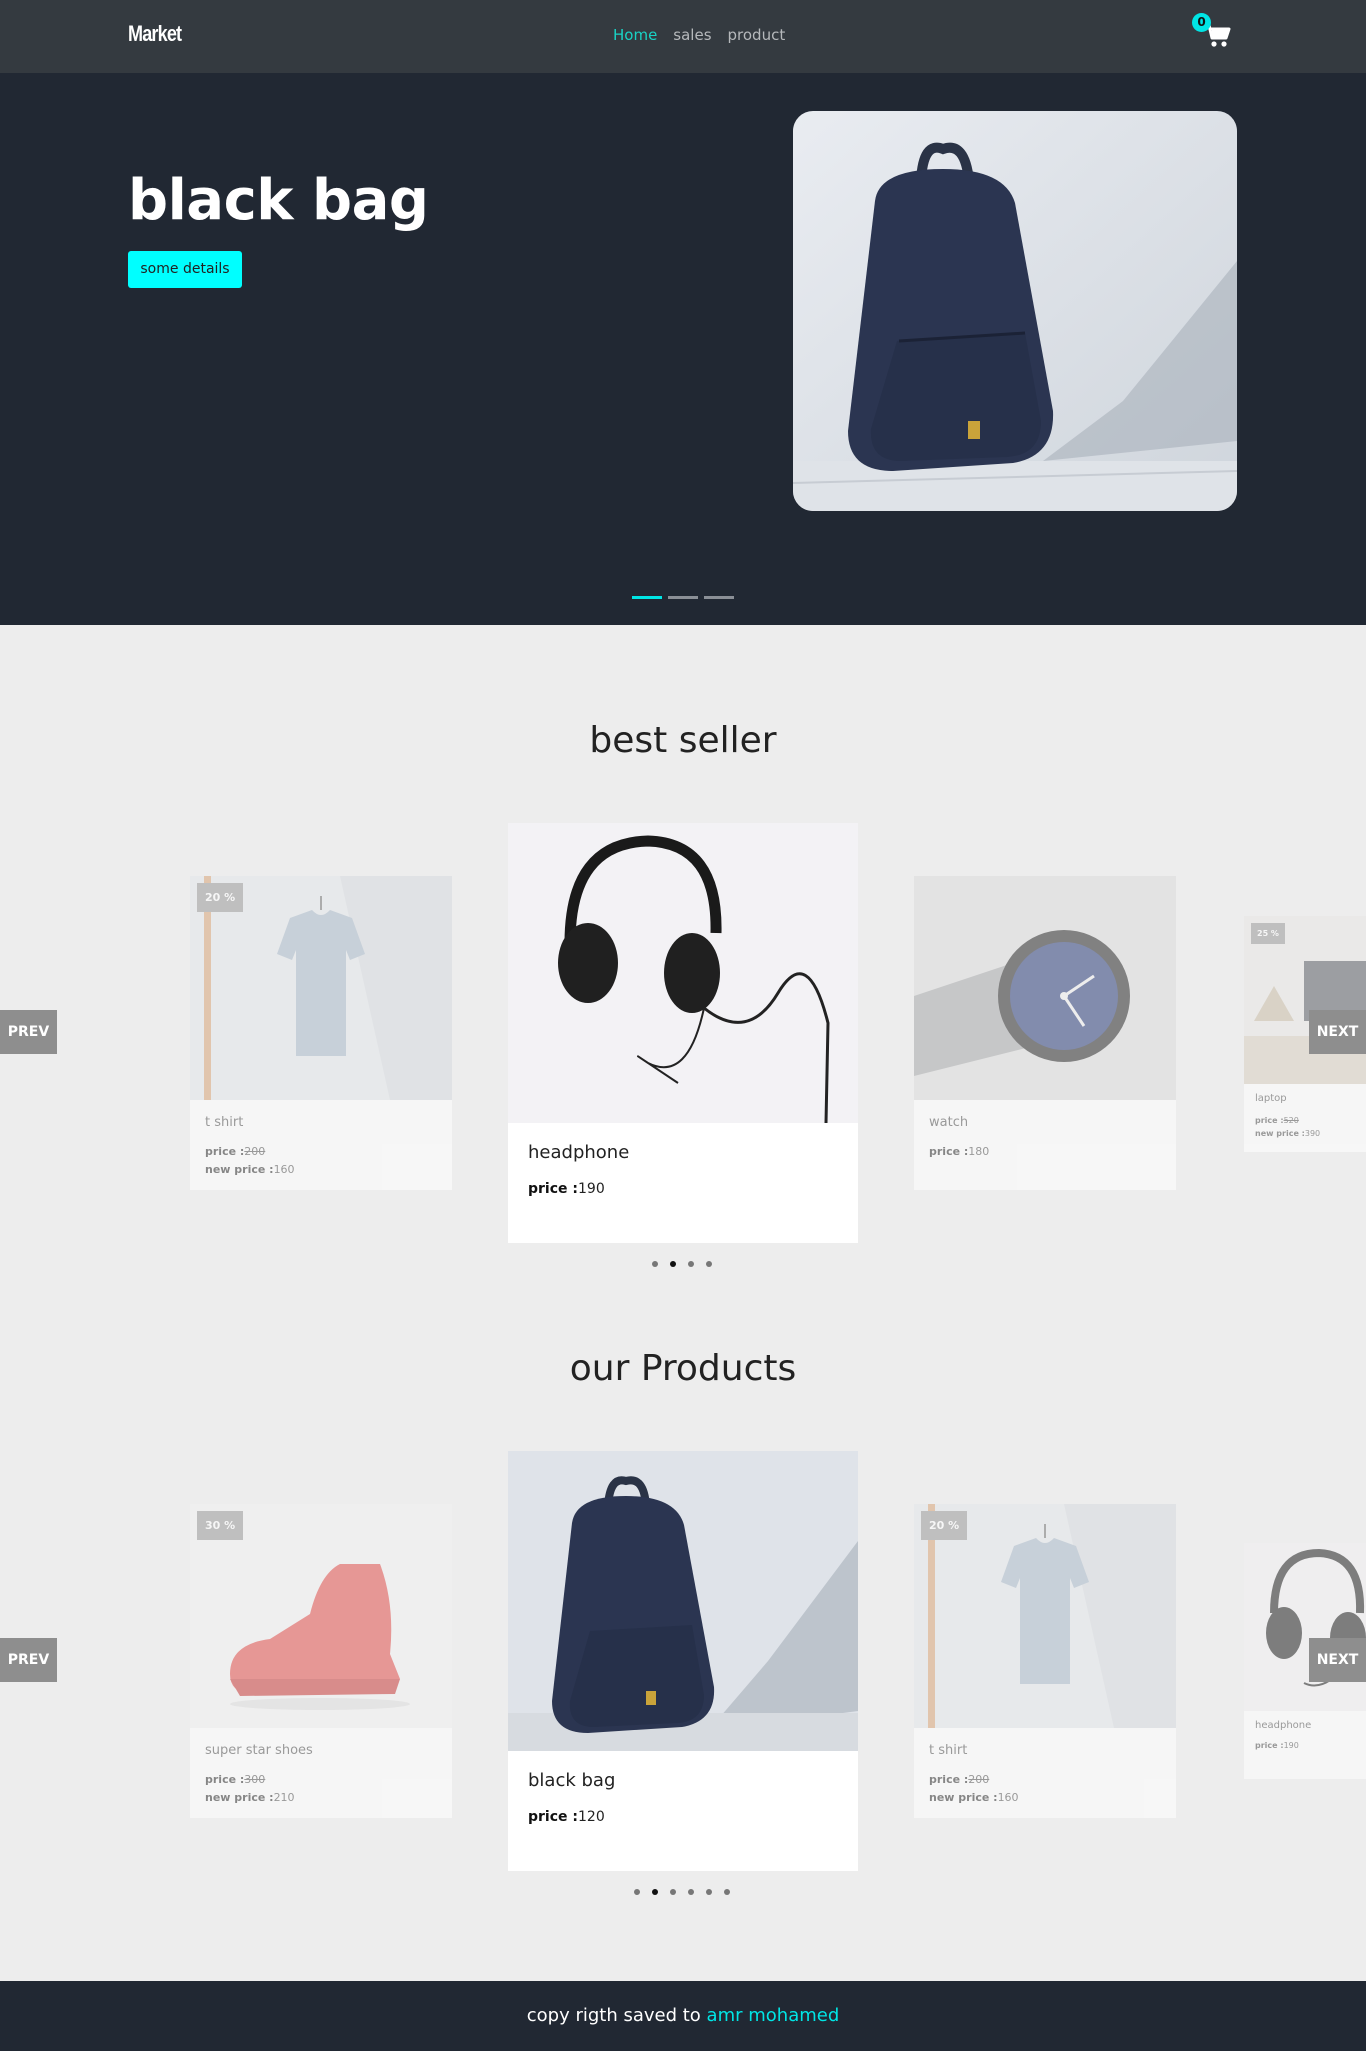 The height and width of the screenshot is (2051, 1366). Describe the element at coordinates (757, 35) in the screenshot. I see `nav-link-product: product` at that location.